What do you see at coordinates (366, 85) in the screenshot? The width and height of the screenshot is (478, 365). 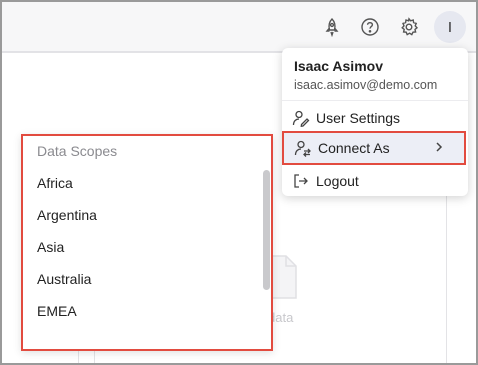 I see `user-email: isaac.asimov@demo.com` at bounding box center [366, 85].